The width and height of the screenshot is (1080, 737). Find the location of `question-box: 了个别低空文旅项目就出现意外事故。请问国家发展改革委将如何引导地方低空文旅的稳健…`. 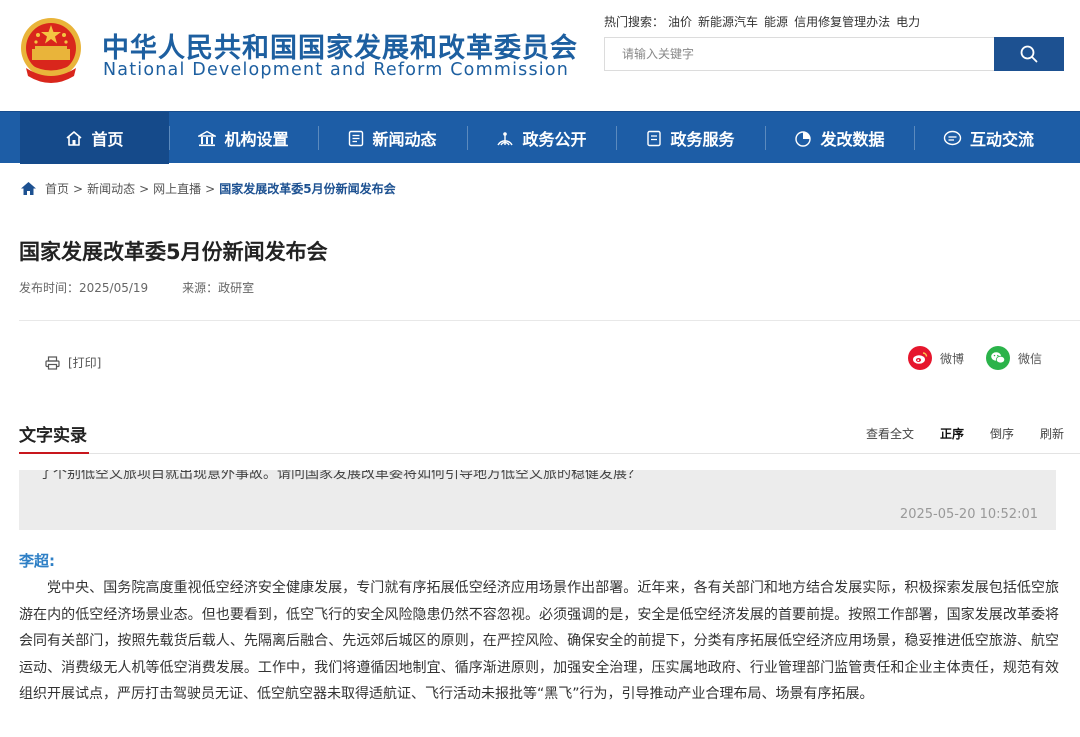

question-box: 了个别低空文旅项目就出现意外事故。请问国家发展改革委将如何引导地方低空文旅的稳健… is located at coordinates (537, 500).